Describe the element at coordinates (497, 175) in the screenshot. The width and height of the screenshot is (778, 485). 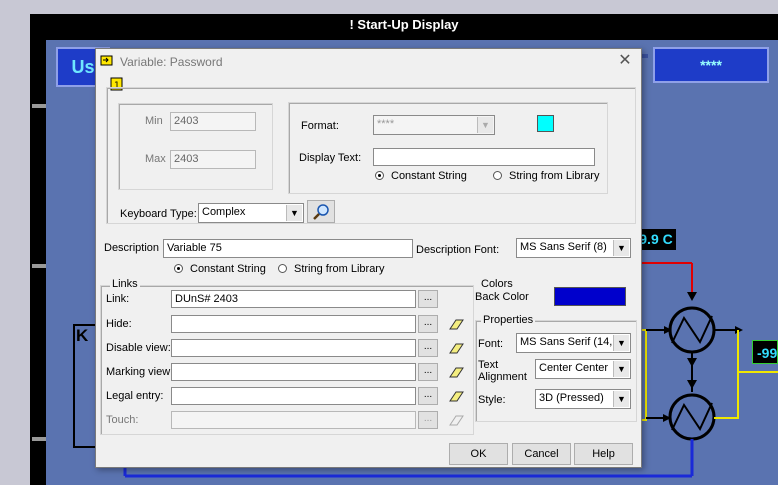
I see `display-library-radio` at that location.